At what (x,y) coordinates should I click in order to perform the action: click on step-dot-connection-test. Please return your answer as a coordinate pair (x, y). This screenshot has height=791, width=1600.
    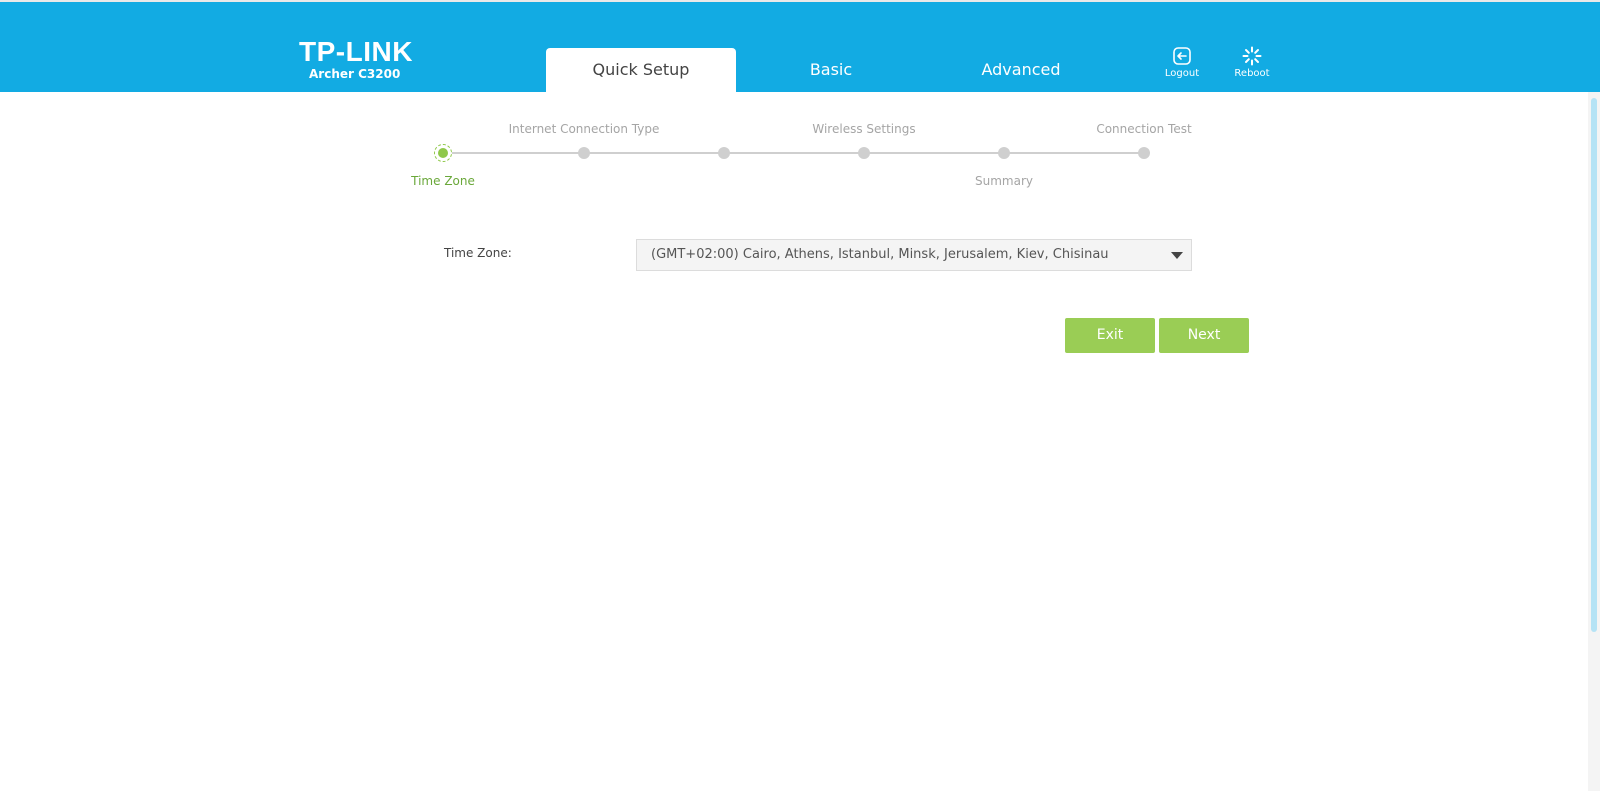
    Looking at the image, I should click on (1144, 153).